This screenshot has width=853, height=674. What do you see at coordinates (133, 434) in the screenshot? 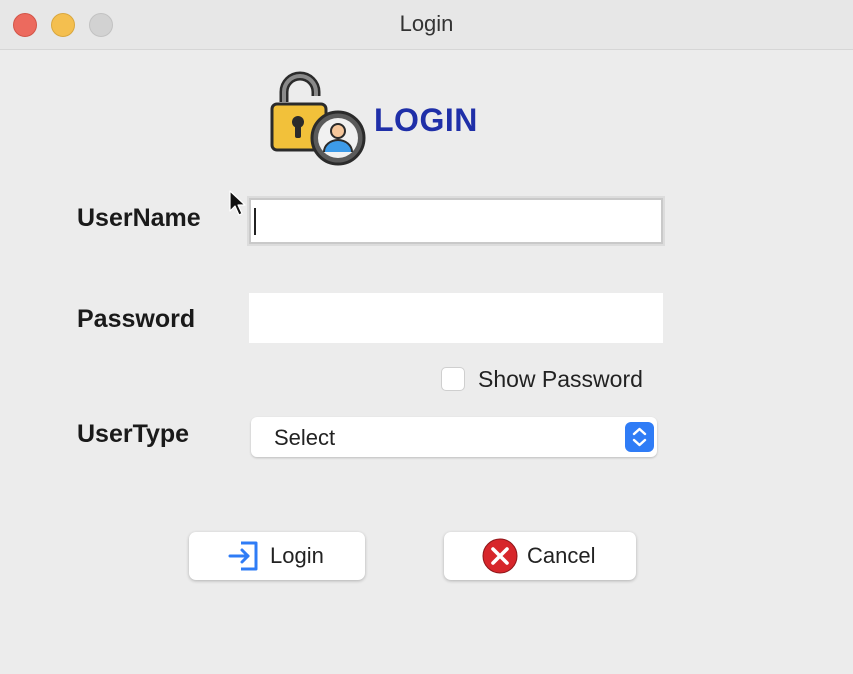
I see `usertype-label: UserType` at bounding box center [133, 434].